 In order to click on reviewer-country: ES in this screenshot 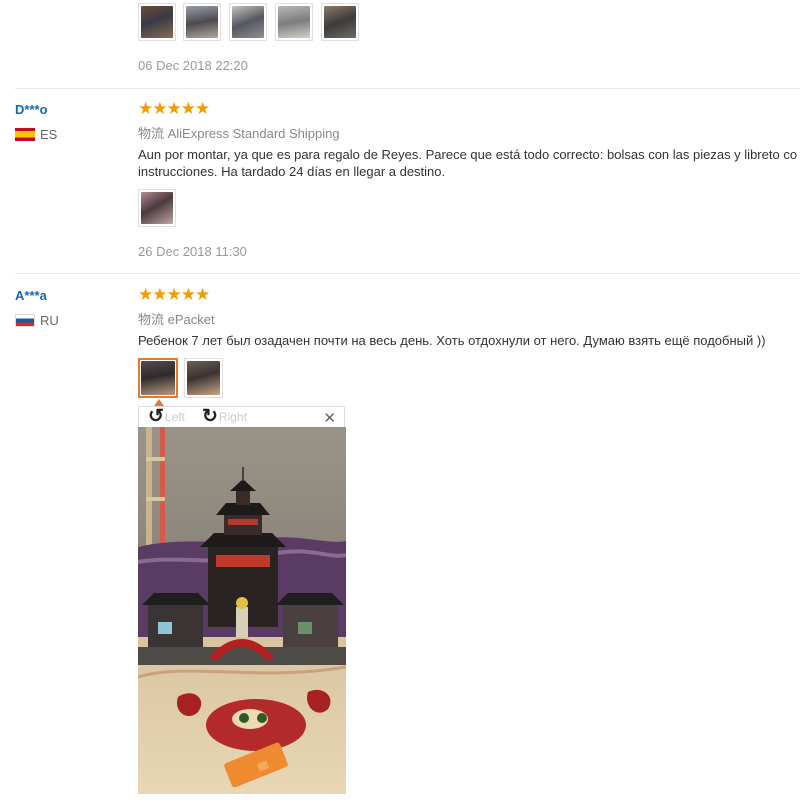, I will do `click(36, 134)`.